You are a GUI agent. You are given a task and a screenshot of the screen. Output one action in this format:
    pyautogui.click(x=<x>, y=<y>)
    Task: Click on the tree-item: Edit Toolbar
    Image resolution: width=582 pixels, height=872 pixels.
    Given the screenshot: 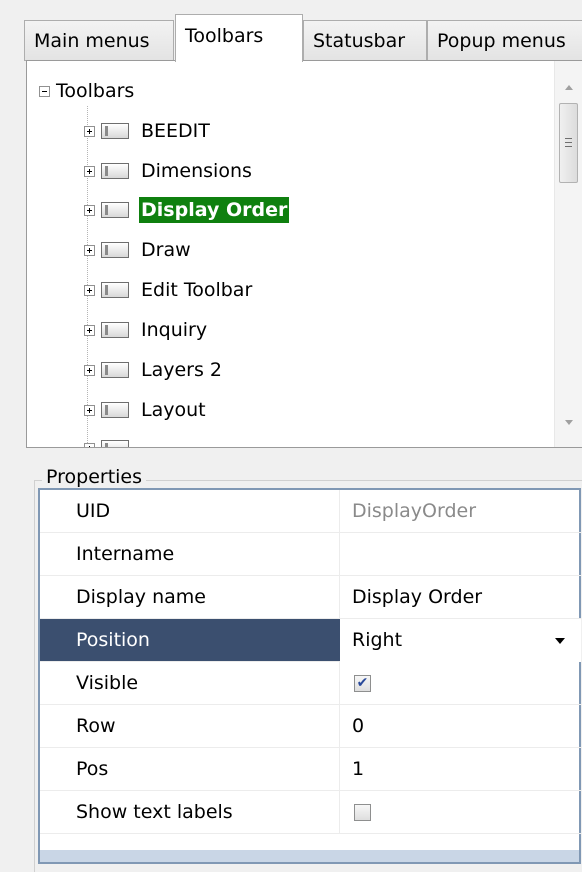 What is the action you would take?
    pyautogui.click(x=169, y=290)
    